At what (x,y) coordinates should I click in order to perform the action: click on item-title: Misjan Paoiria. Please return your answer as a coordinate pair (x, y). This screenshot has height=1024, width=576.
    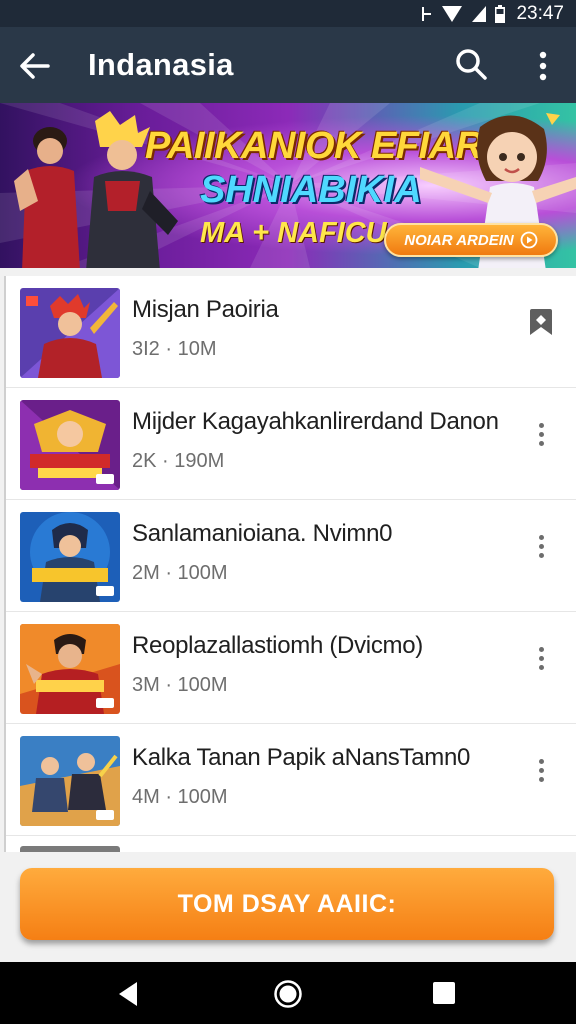
    Looking at the image, I should click on (205, 309).